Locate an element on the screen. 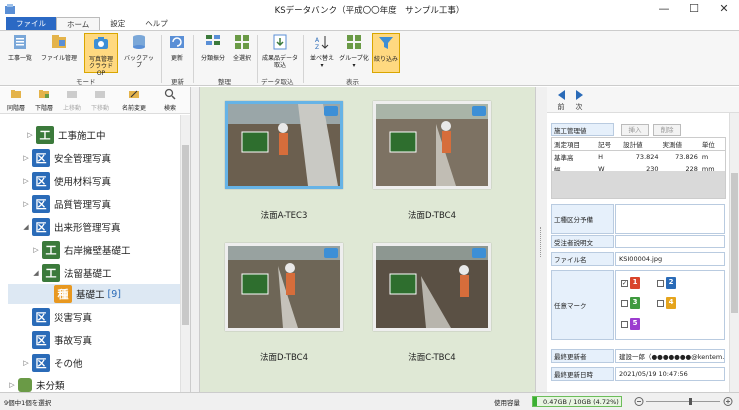 The height and width of the screenshot is (410, 739). table-row: 基準高 H 73.824 73.826 m is located at coordinates (638, 157).